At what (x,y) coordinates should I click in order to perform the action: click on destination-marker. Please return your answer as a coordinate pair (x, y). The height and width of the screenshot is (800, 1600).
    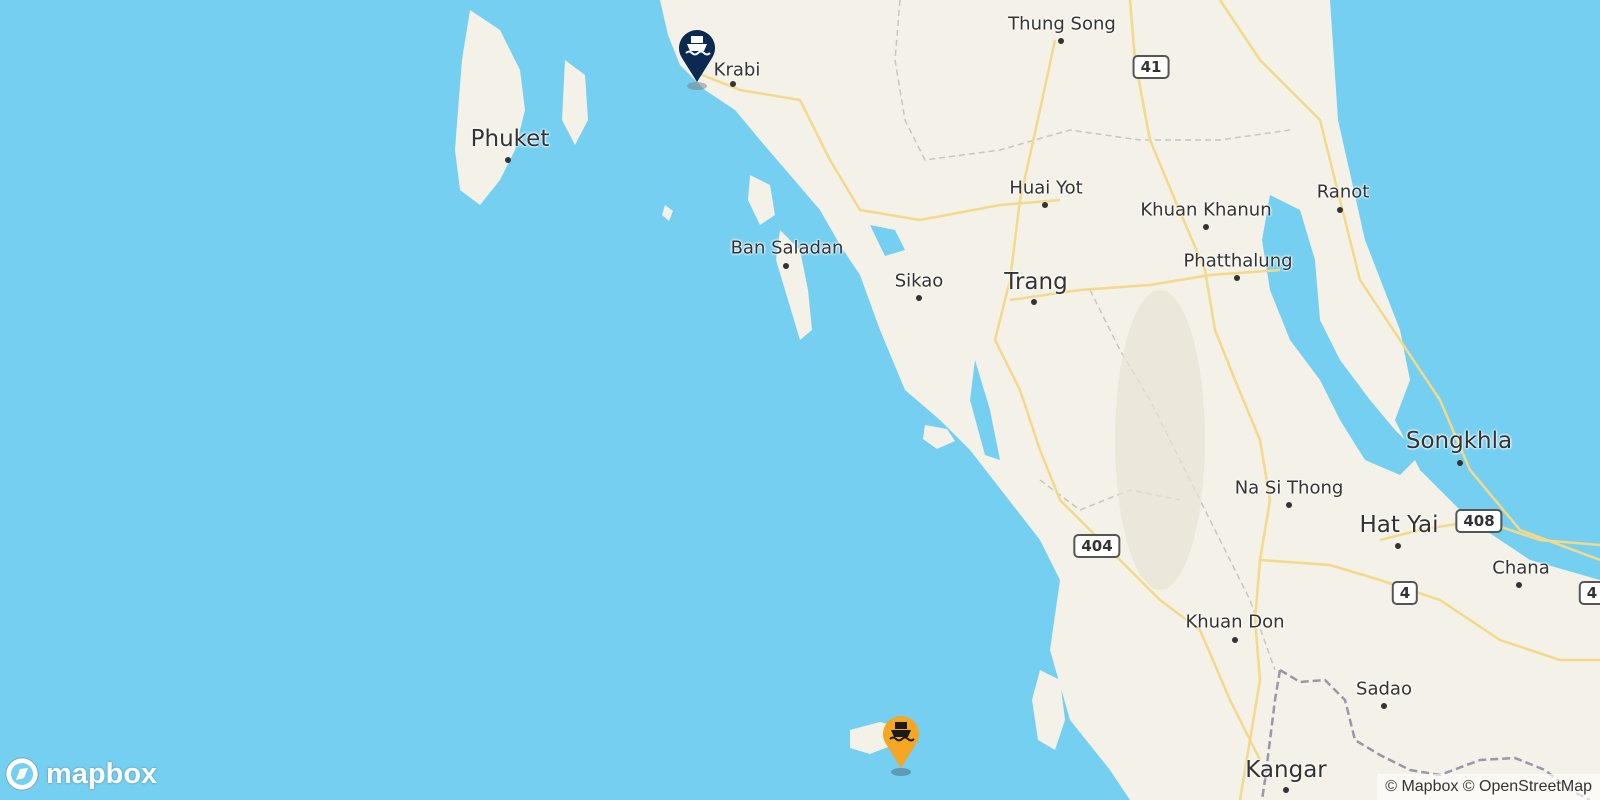
    Looking at the image, I should click on (697, 58).